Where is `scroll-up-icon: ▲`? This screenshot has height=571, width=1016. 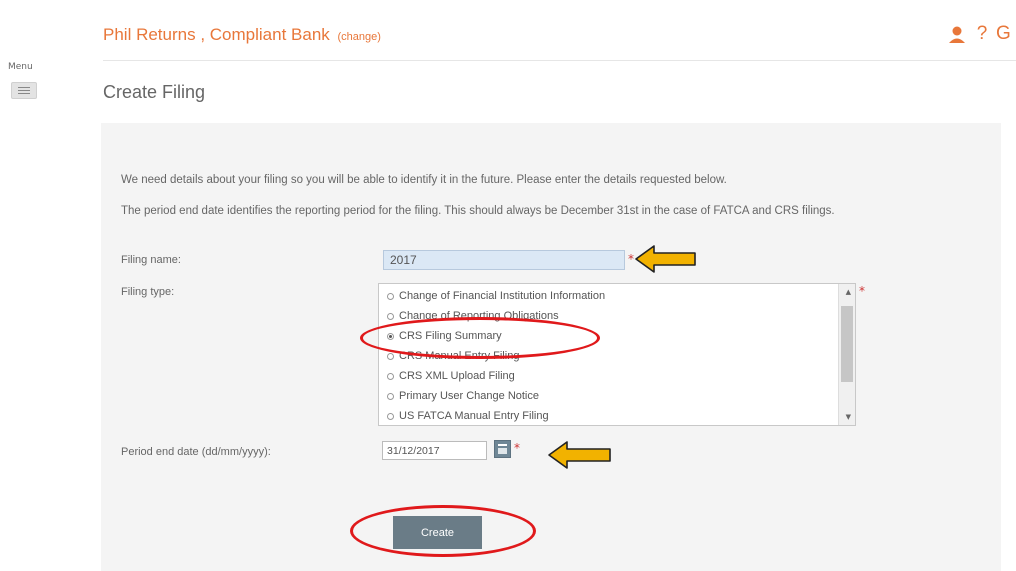 scroll-up-icon: ▲ is located at coordinates (848, 292).